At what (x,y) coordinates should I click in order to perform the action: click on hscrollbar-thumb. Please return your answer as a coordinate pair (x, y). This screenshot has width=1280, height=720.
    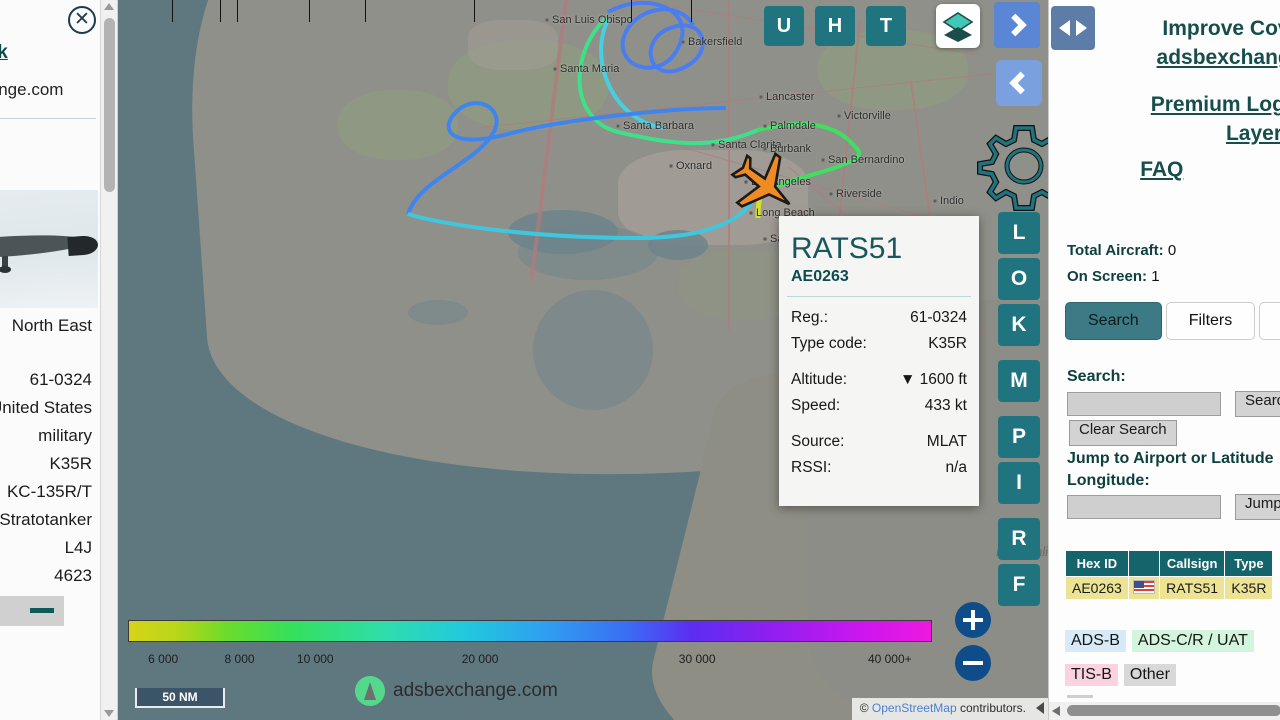
    Looking at the image, I should click on (1173, 710).